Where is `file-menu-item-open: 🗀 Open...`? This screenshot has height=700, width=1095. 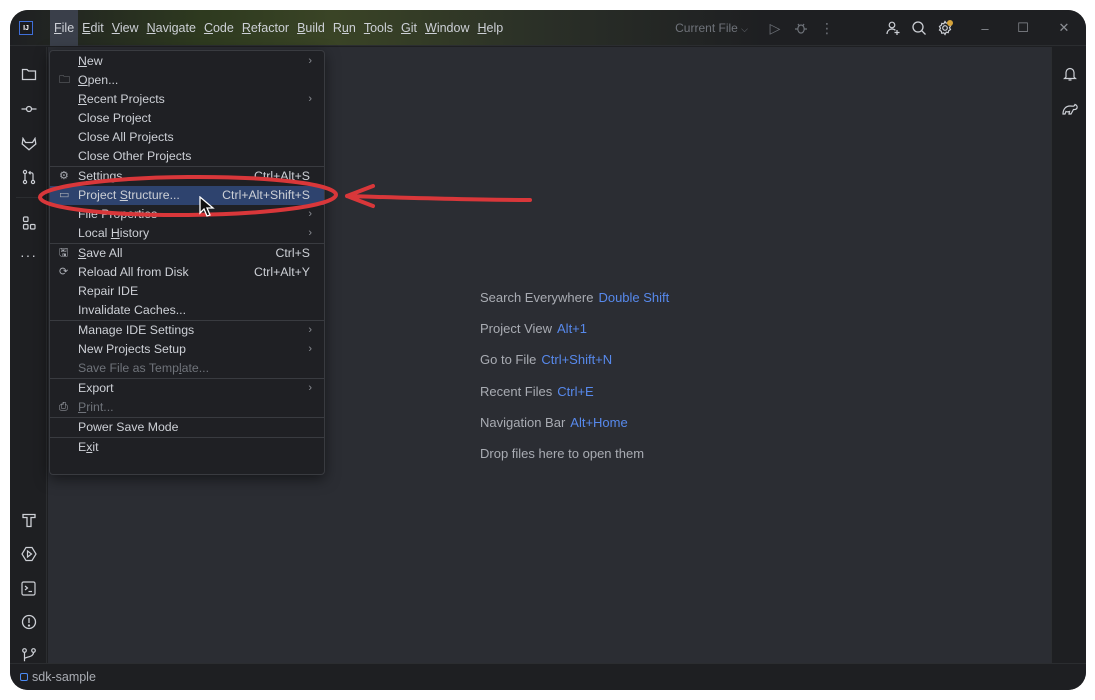 file-menu-item-open: 🗀 Open... is located at coordinates (187, 80).